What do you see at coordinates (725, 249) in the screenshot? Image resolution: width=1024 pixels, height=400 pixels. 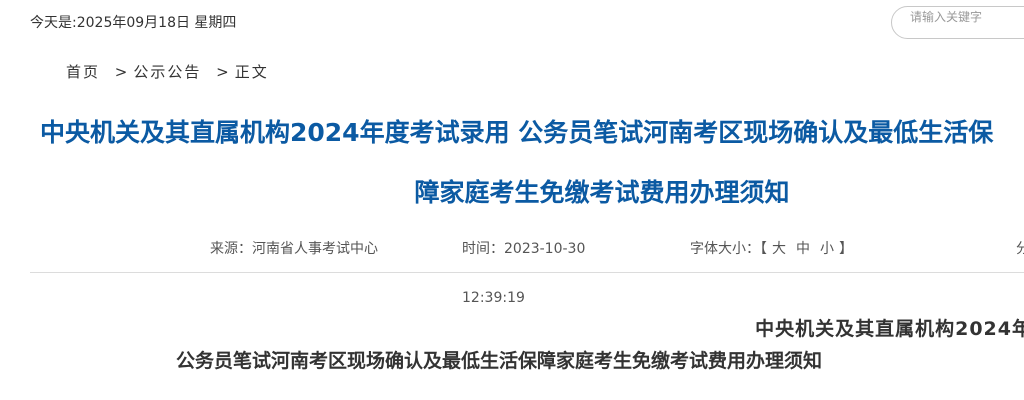 I see `font-size-label: 字体大小：` at bounding box center [725, 249].